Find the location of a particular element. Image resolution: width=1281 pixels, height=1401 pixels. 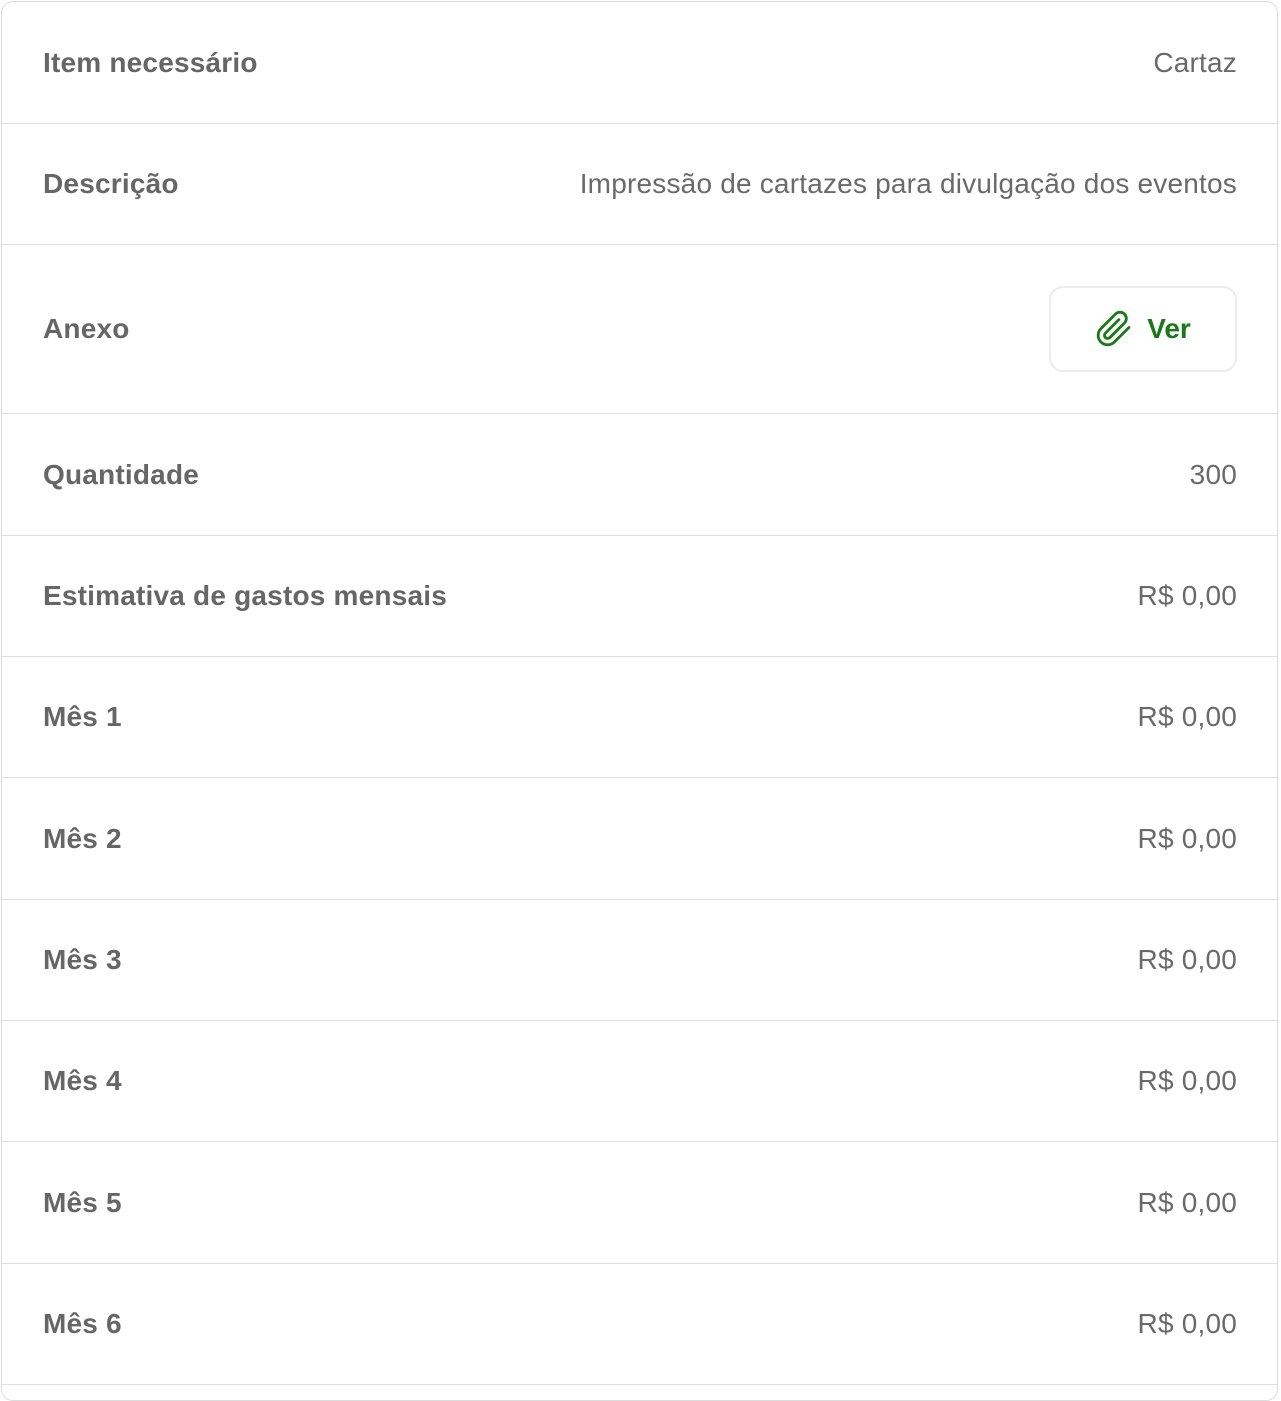

quantity-label: Quantidade is located at coordinates (121, 474).